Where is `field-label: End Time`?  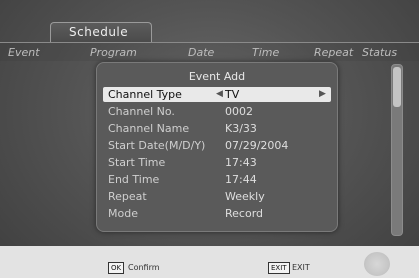
field-label: End Time is located at coordinates (134, 179).